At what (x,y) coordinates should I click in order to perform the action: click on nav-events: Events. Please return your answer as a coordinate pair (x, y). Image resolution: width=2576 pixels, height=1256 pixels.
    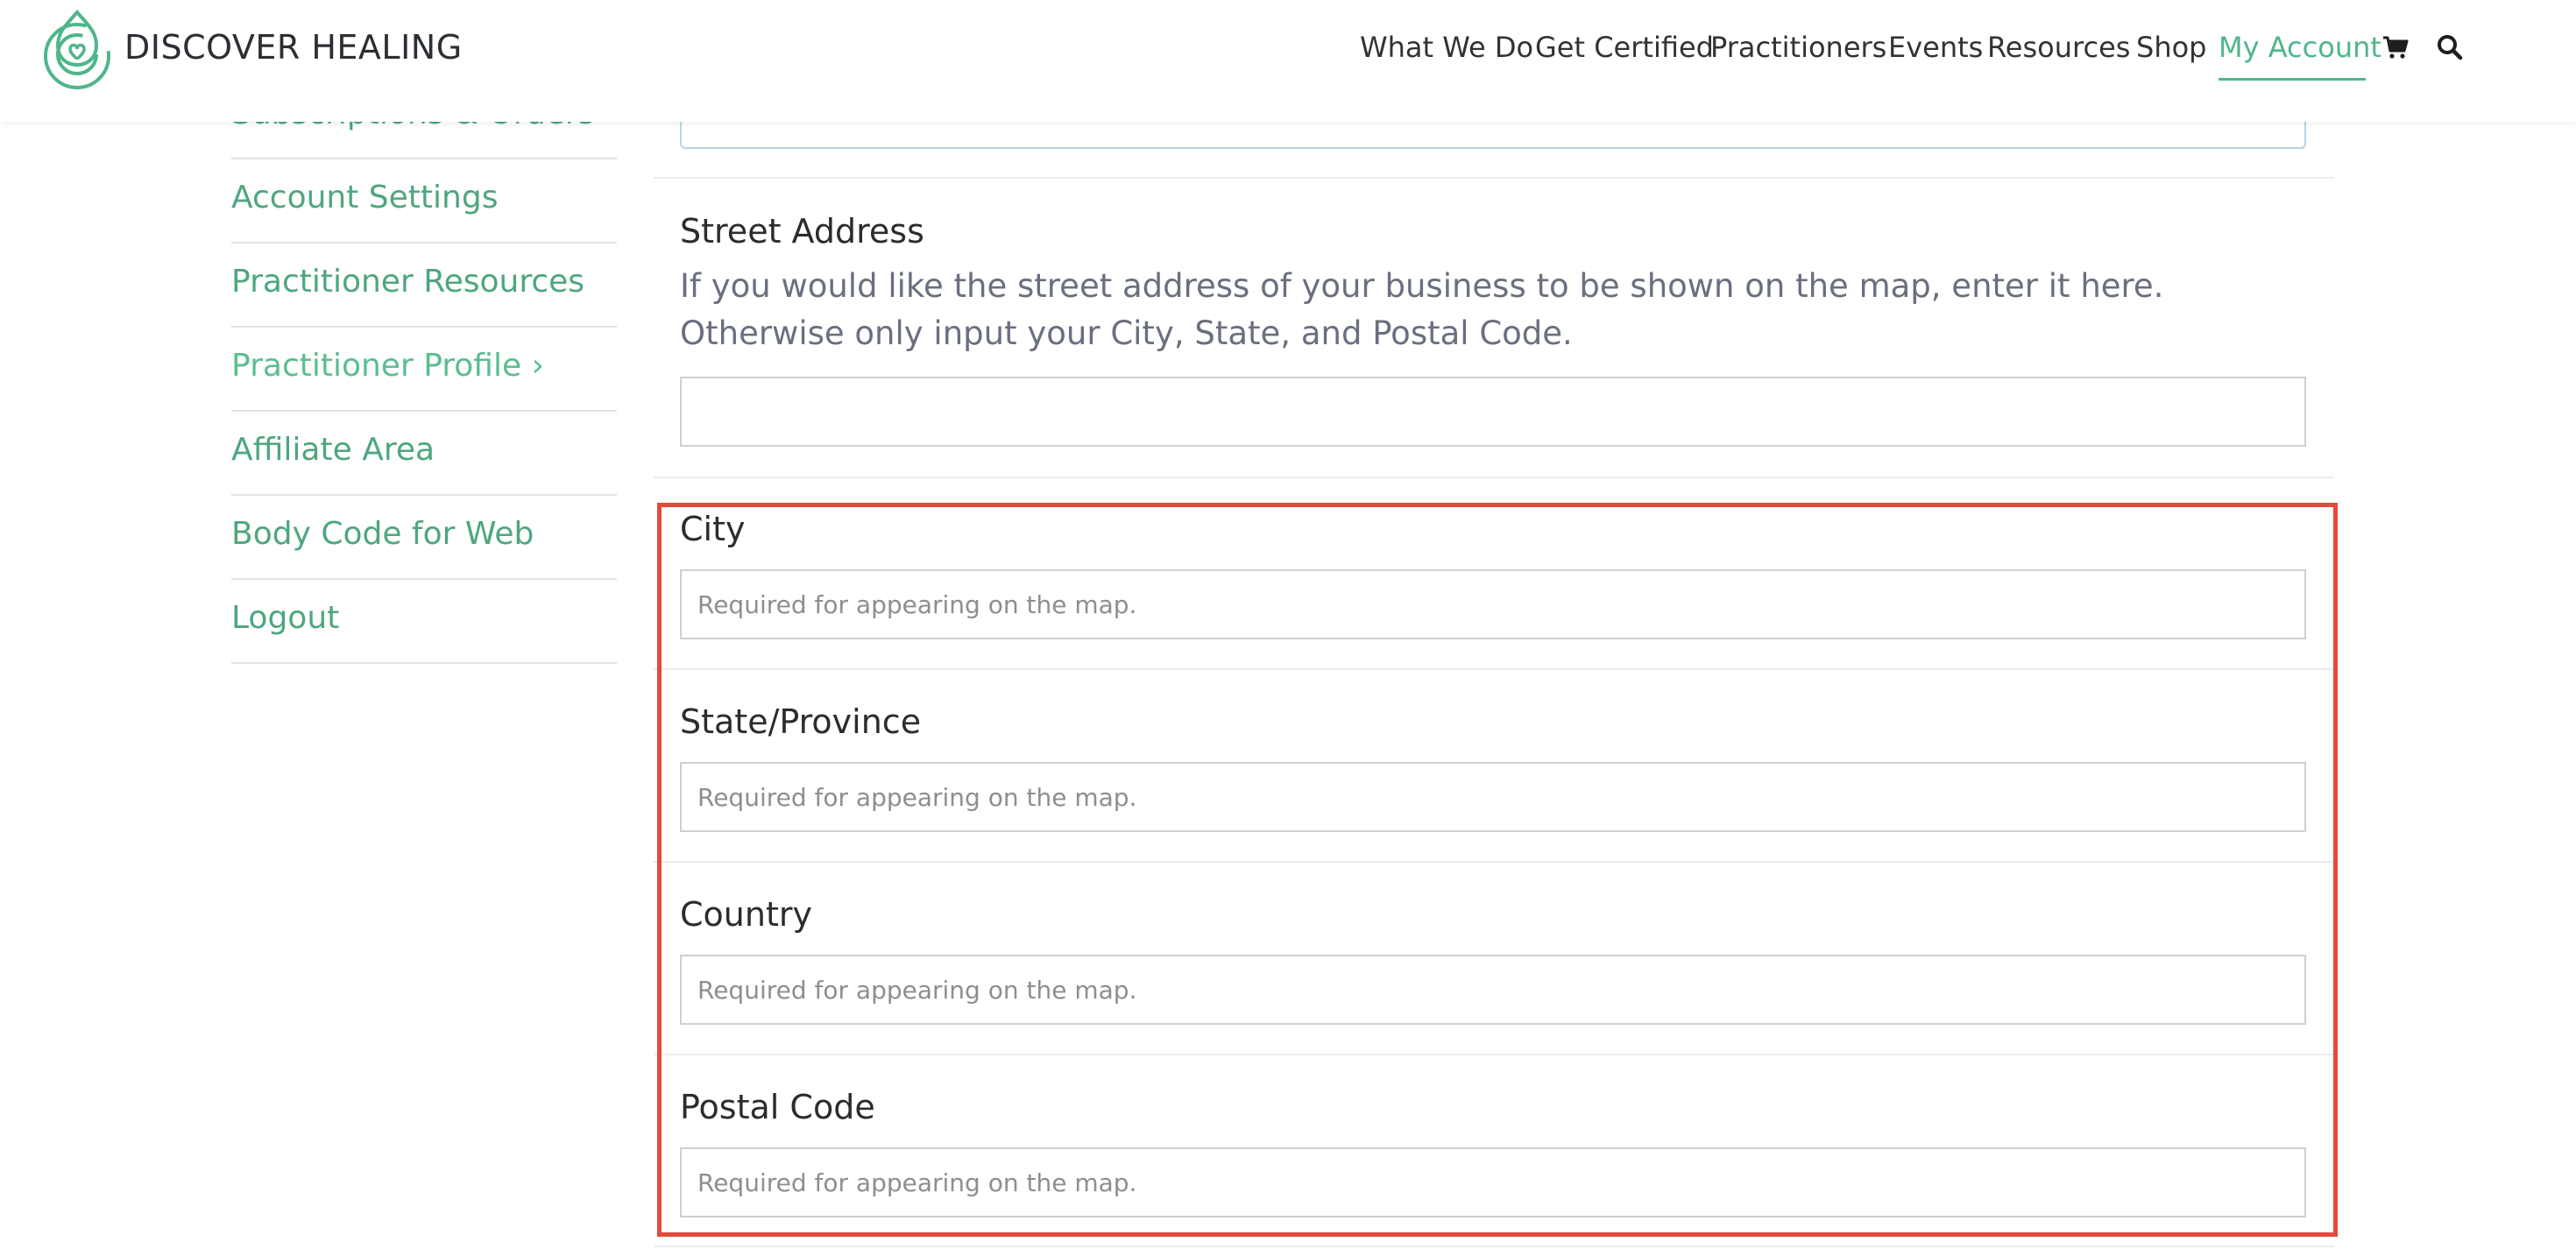
    Looking at the image, I should click on (1935, 47).